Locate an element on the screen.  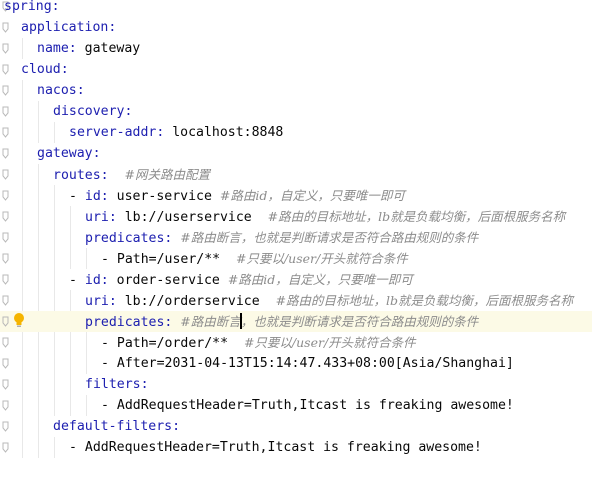
yaml-value: localhost:8848 is located at coordinates (224, 132).